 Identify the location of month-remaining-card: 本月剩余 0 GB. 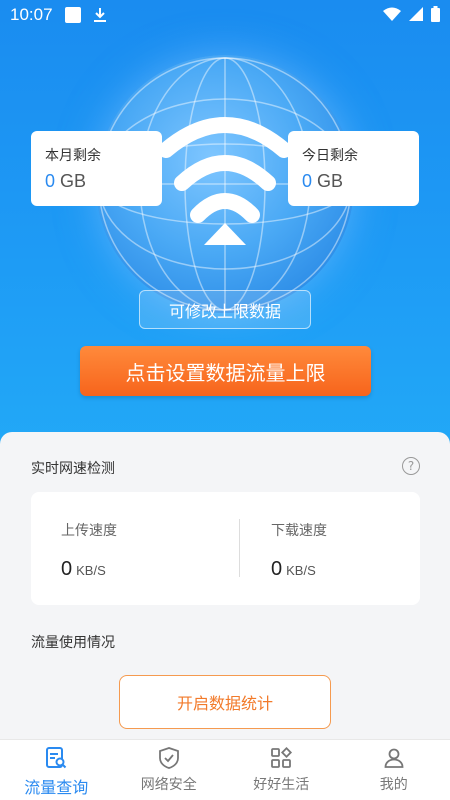
(96, 168).